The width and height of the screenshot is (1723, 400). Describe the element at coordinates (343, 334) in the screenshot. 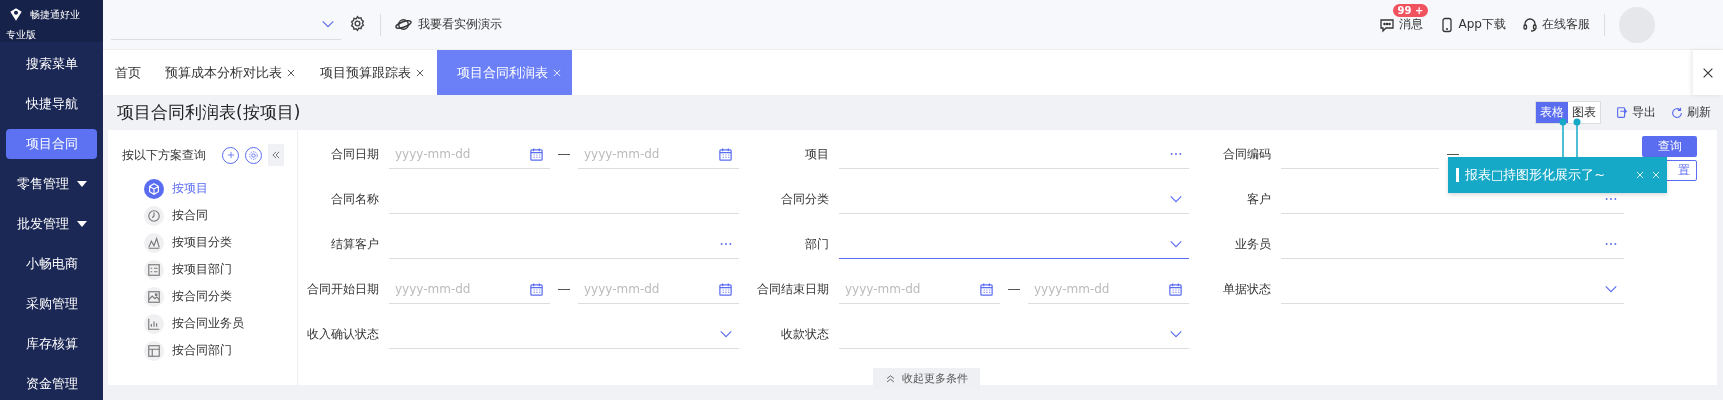

I see `field-label: 收入确认状态` at that location.